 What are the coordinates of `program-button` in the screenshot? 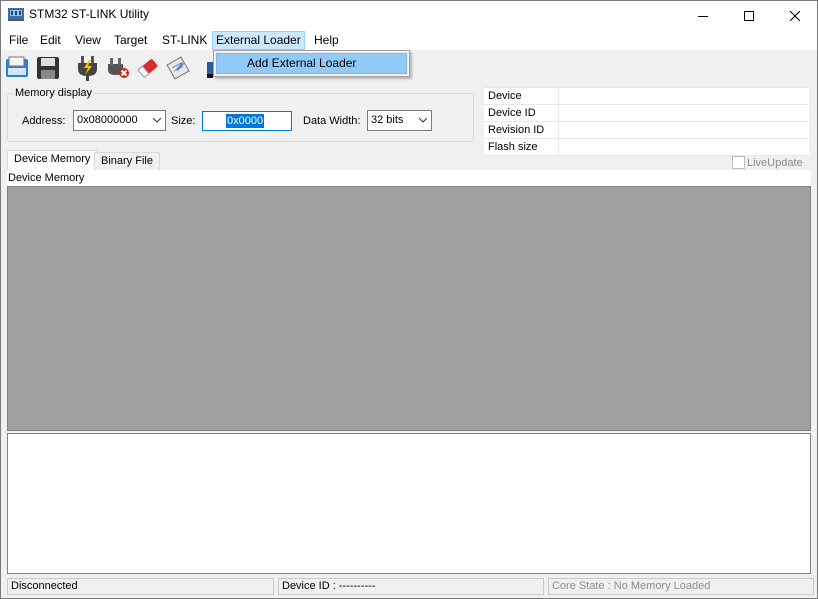 It's located at (178, 68).